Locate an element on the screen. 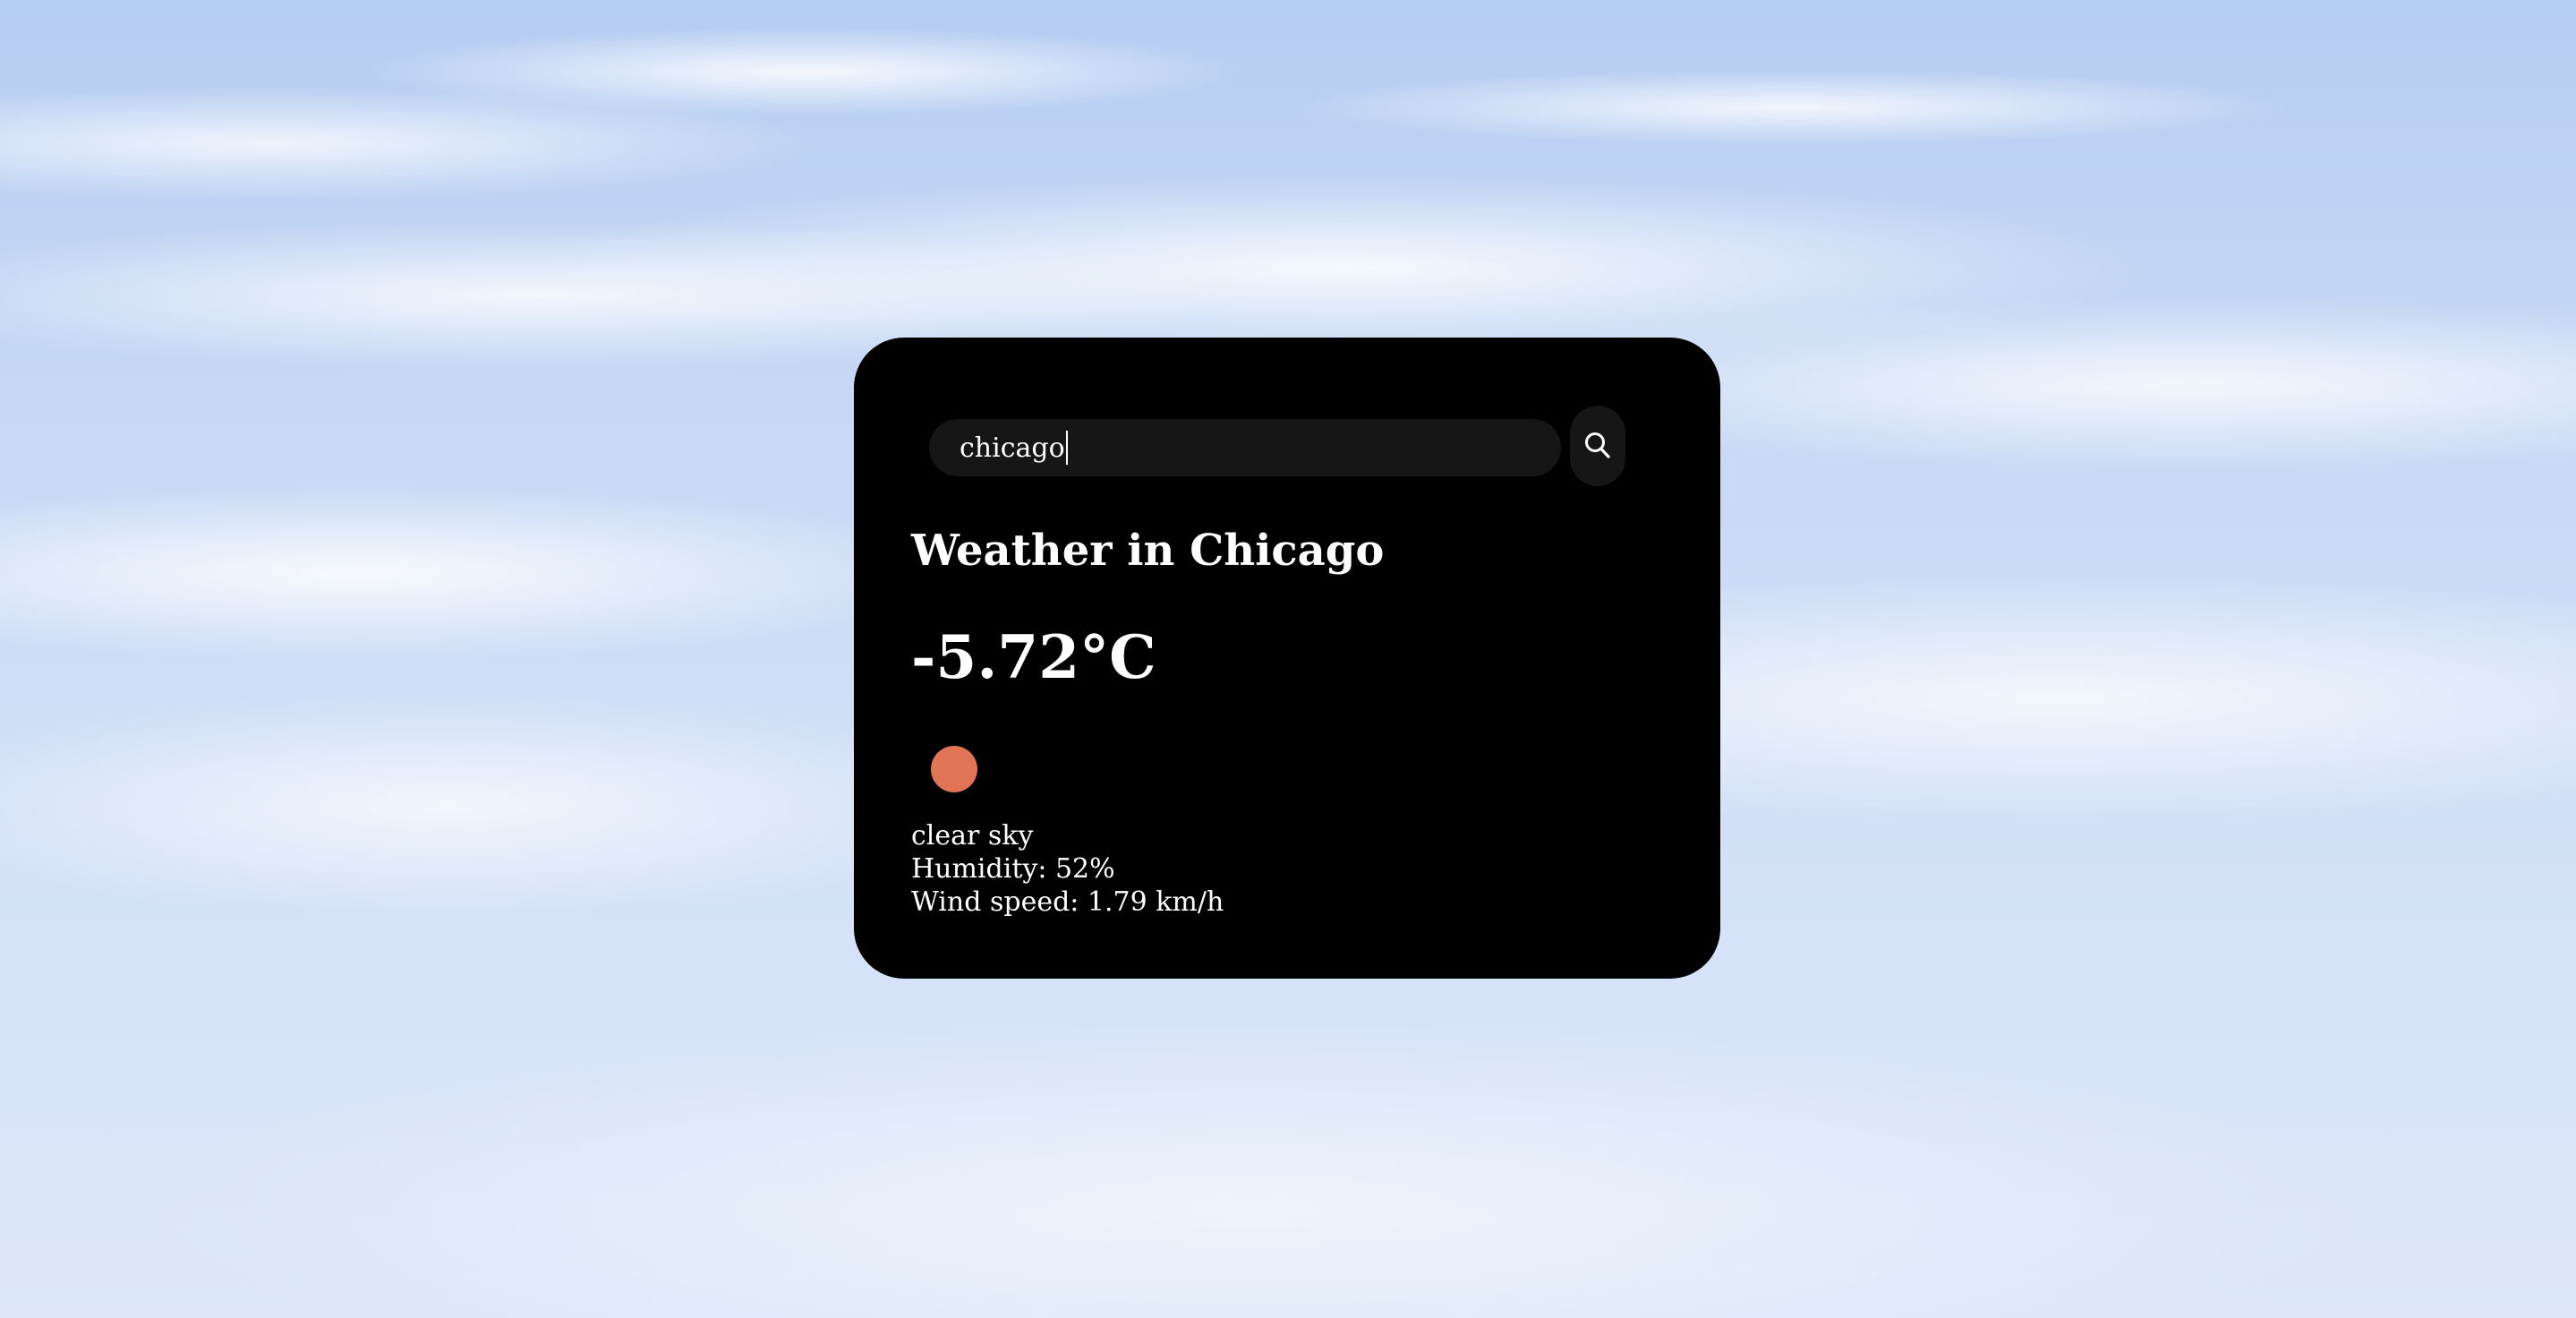  humidity-text: Humidity: 52% is located at coordinates (1013, 869).